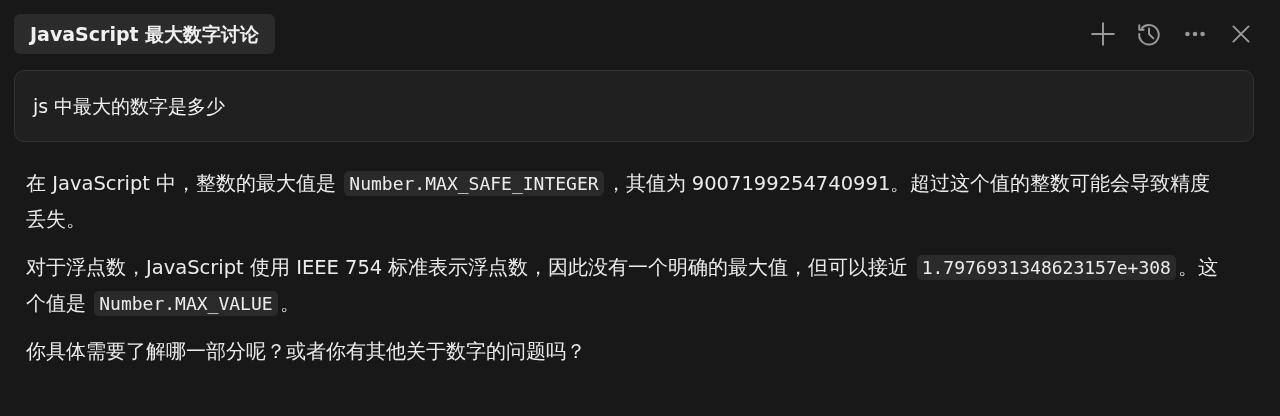  I want to click on answer-paragraph: 在 JavaScript 中，整数的最大值是 Number.MAX_SAFE_INTEGER ，其值为 9007199254740991。超过这个值的整数可能会导致精度丢失。, so click(619, 201).